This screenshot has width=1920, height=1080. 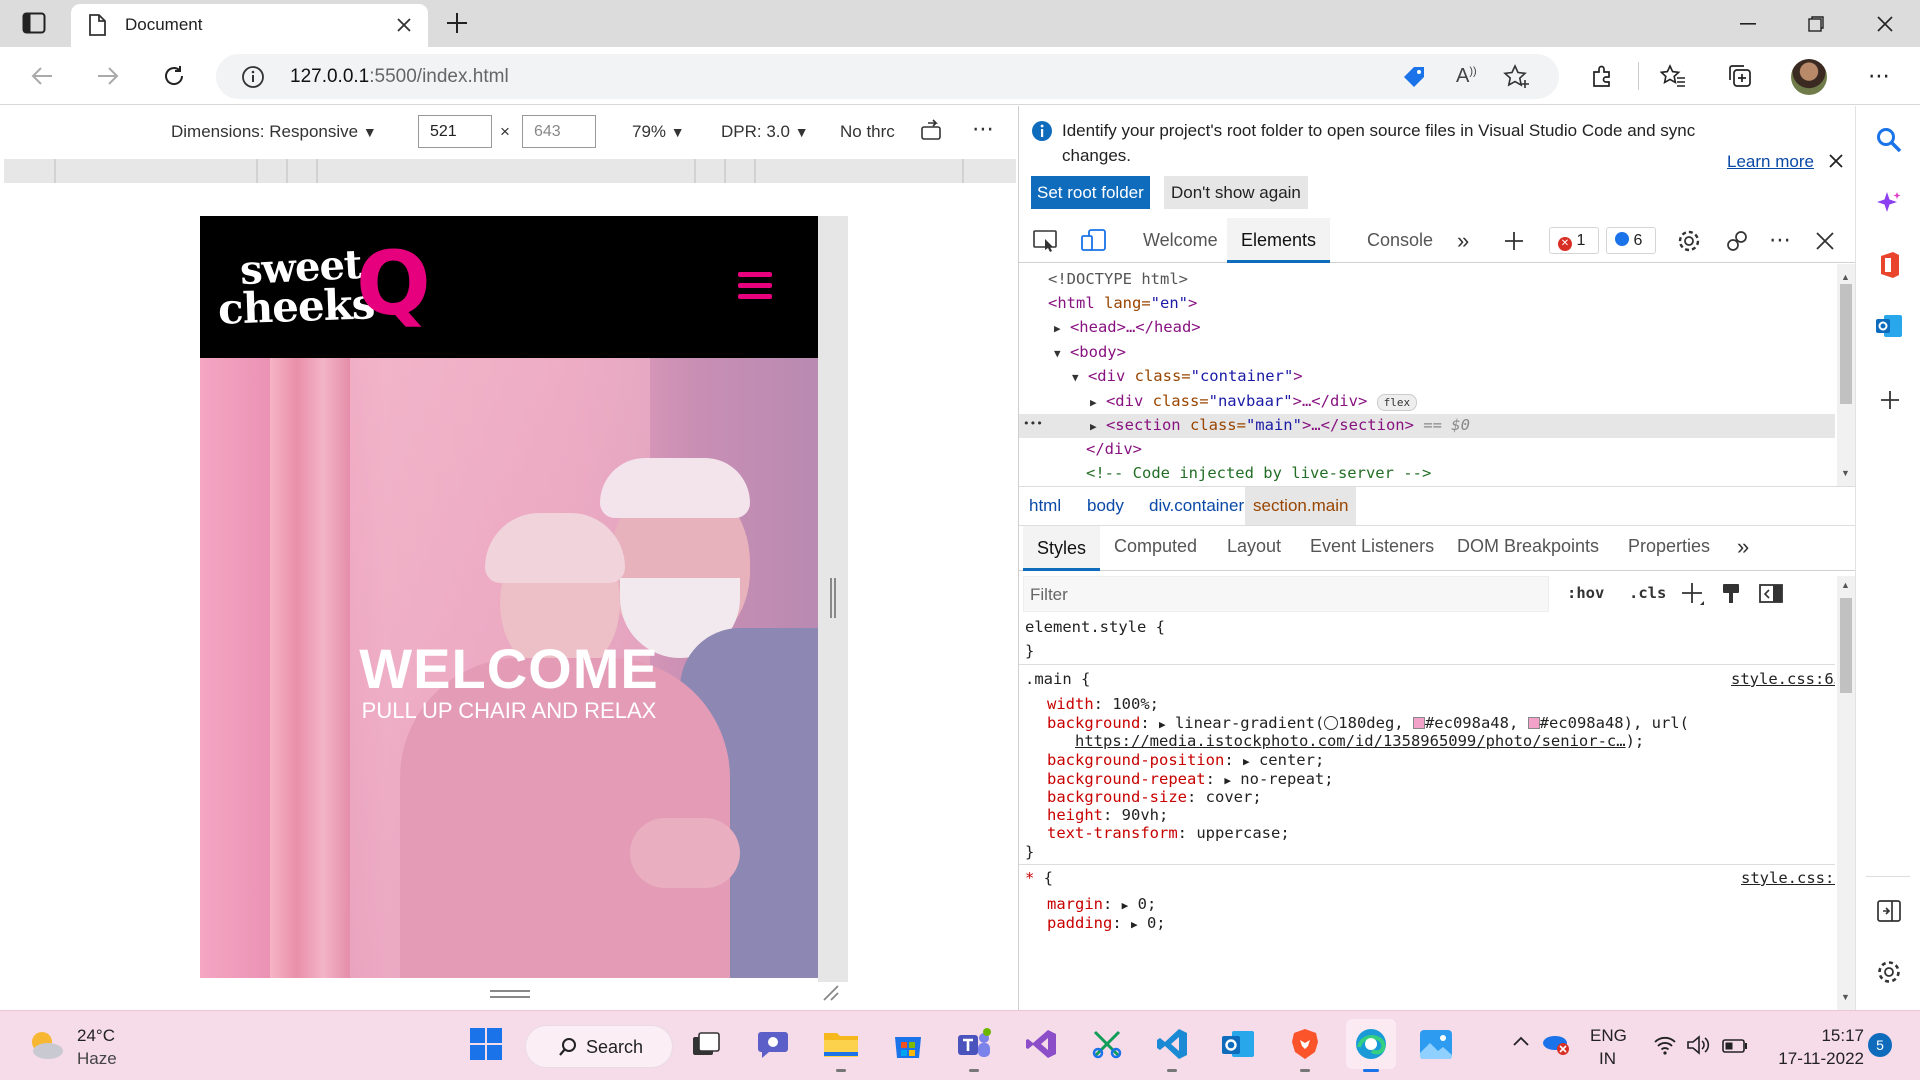 What do you see at coordinates (1737, 241) in the screenshot?
I see `feedback-icon` at bounding box center [1737, 241].